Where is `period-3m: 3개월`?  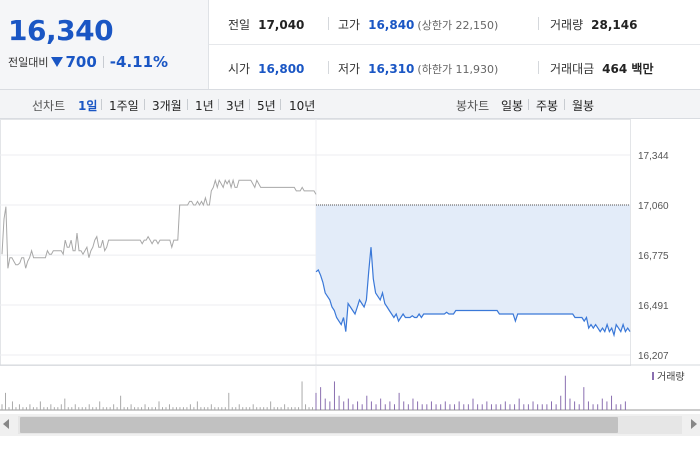
period-3m: 3개월 is located at coordinates (167, 105).